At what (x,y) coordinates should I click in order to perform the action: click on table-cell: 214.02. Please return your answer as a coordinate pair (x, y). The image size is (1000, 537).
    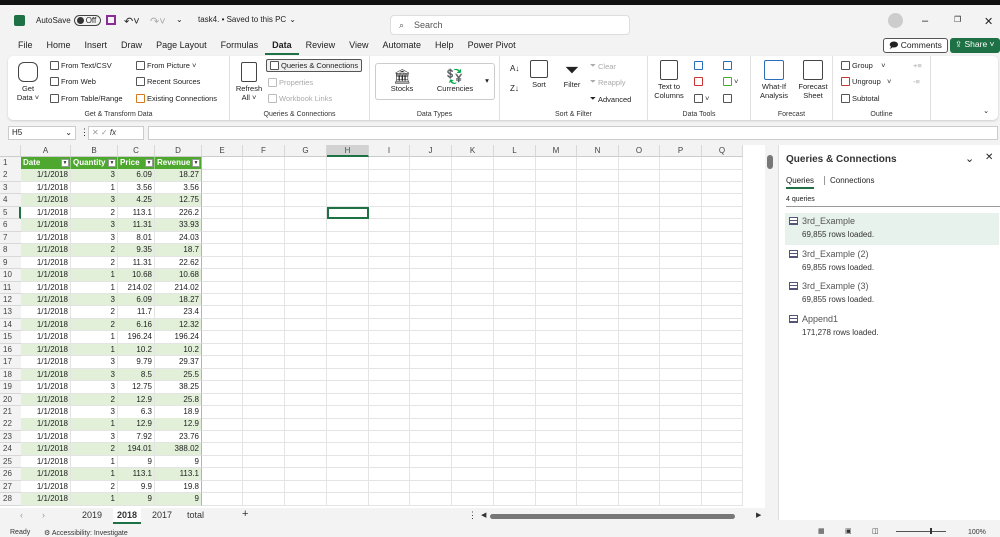
    Looking at the image, I should click on (178, 287).